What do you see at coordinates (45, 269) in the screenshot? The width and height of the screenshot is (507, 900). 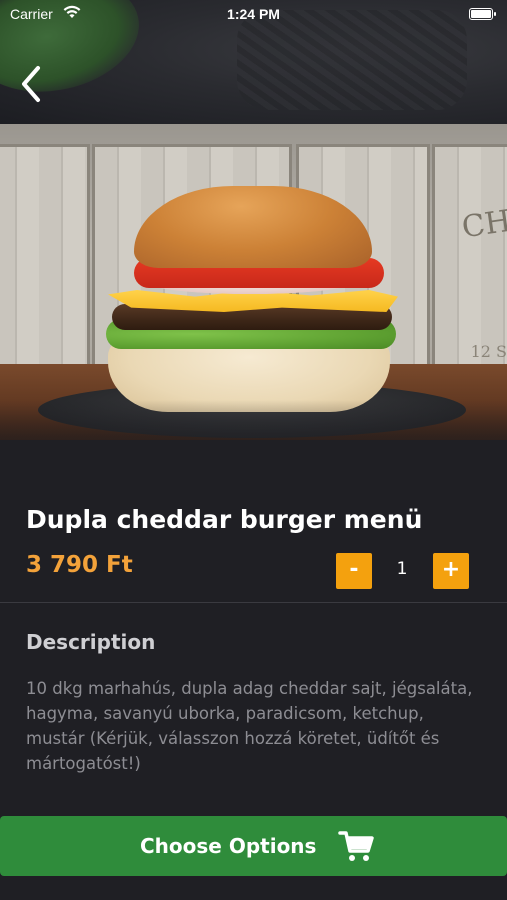 I see `crate-left` at bounding box center [45, 269].